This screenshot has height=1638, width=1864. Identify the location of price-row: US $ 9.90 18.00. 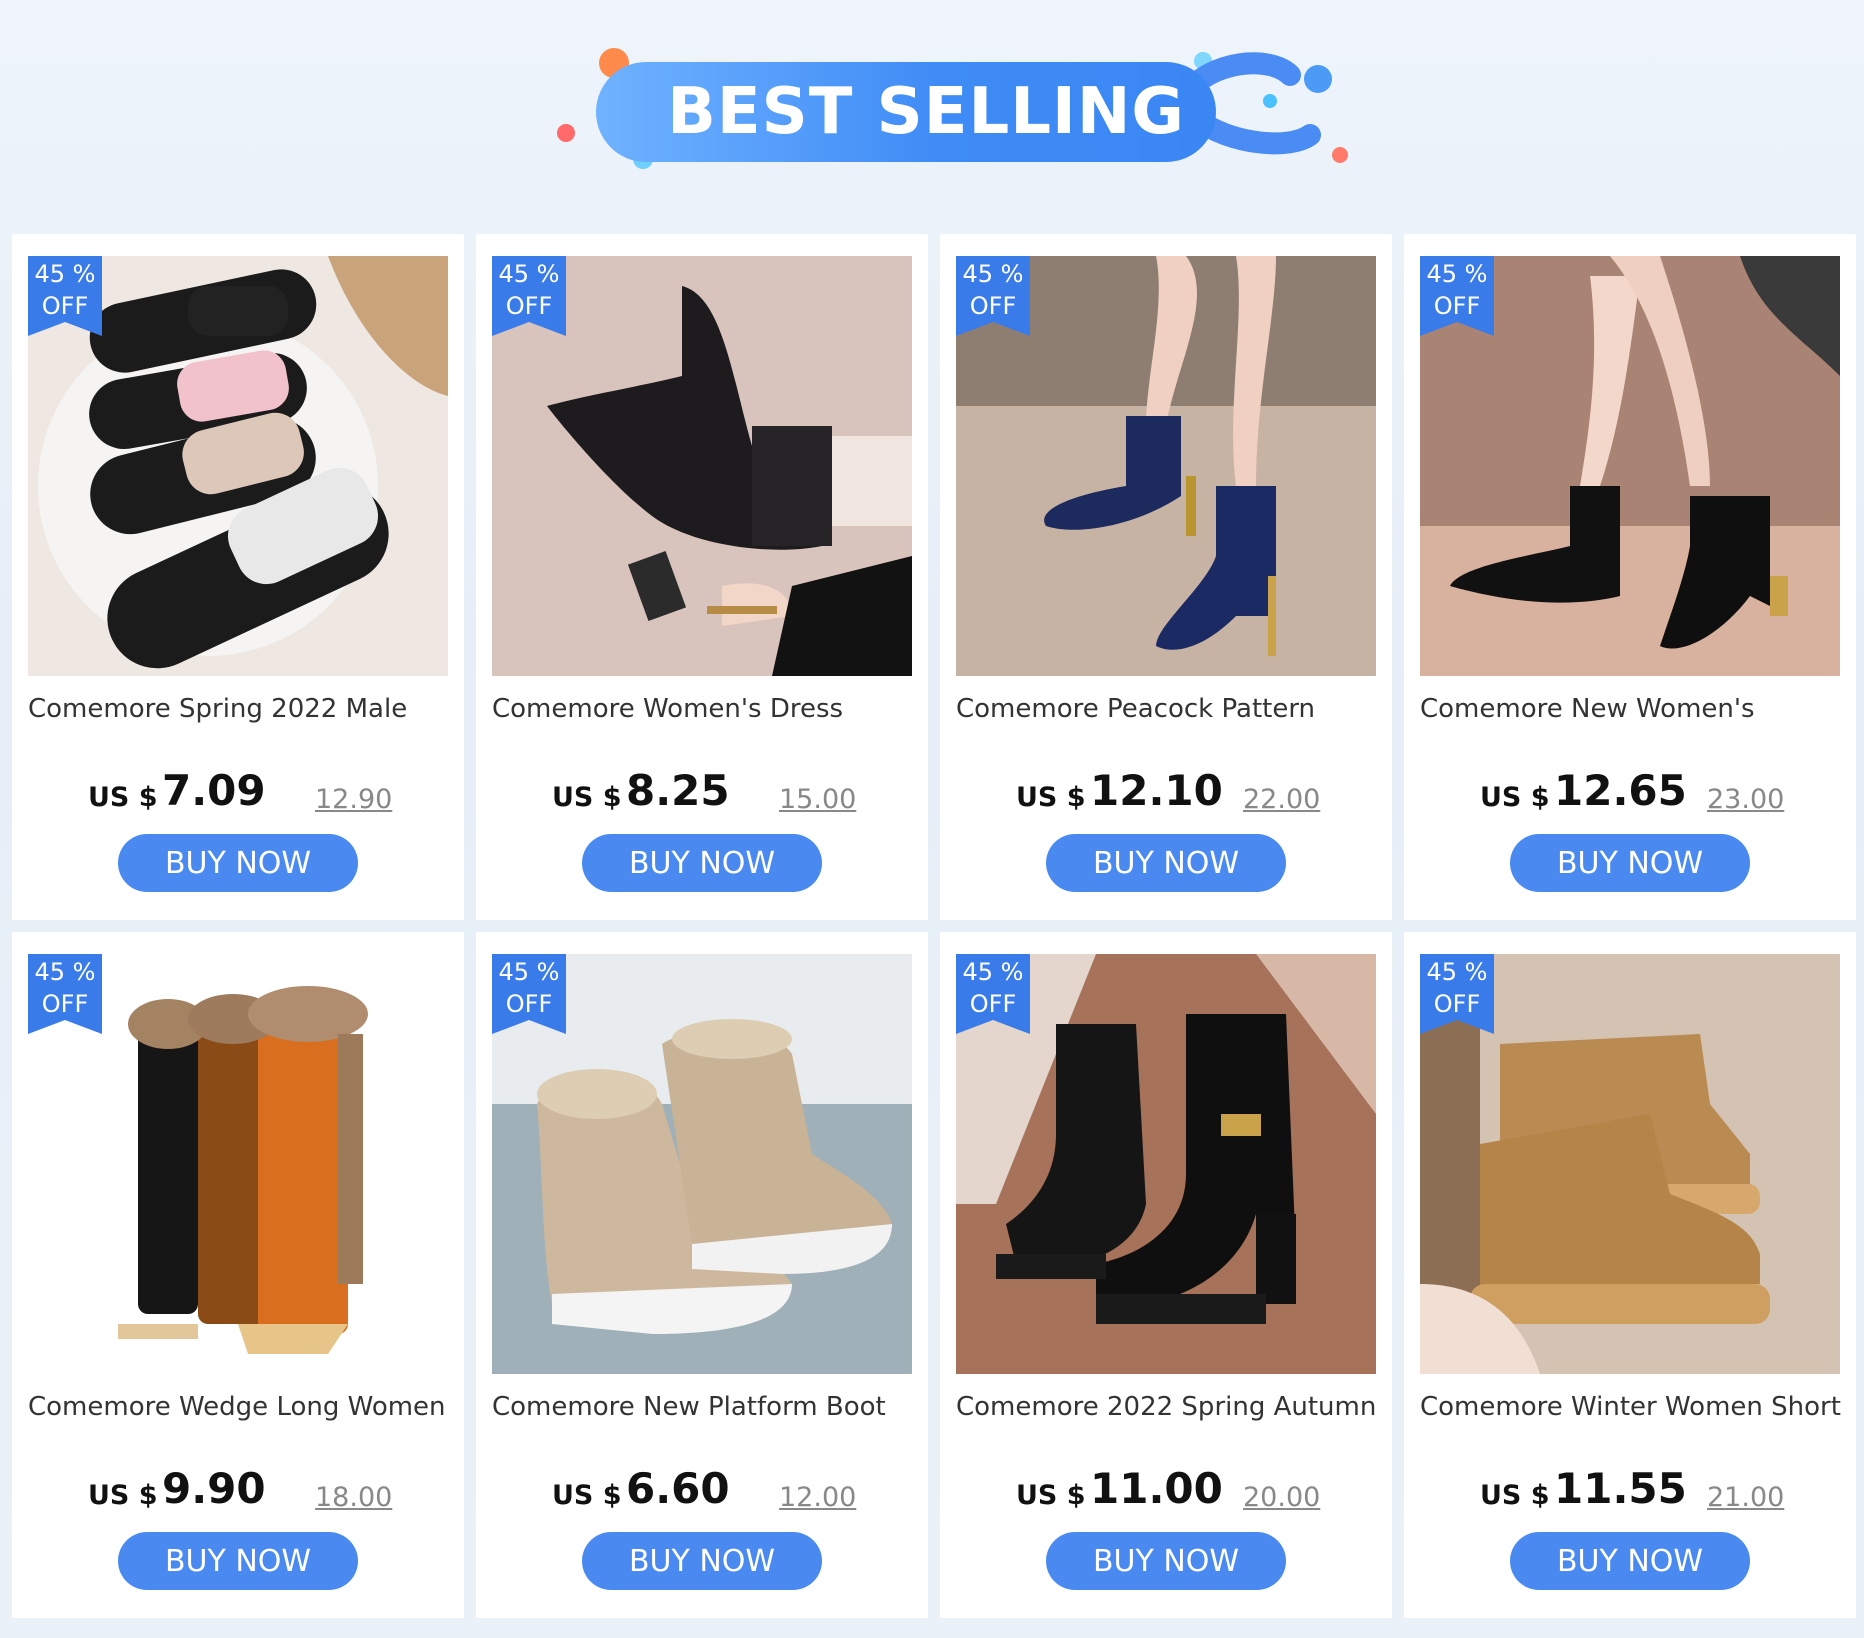
(238, 1492).